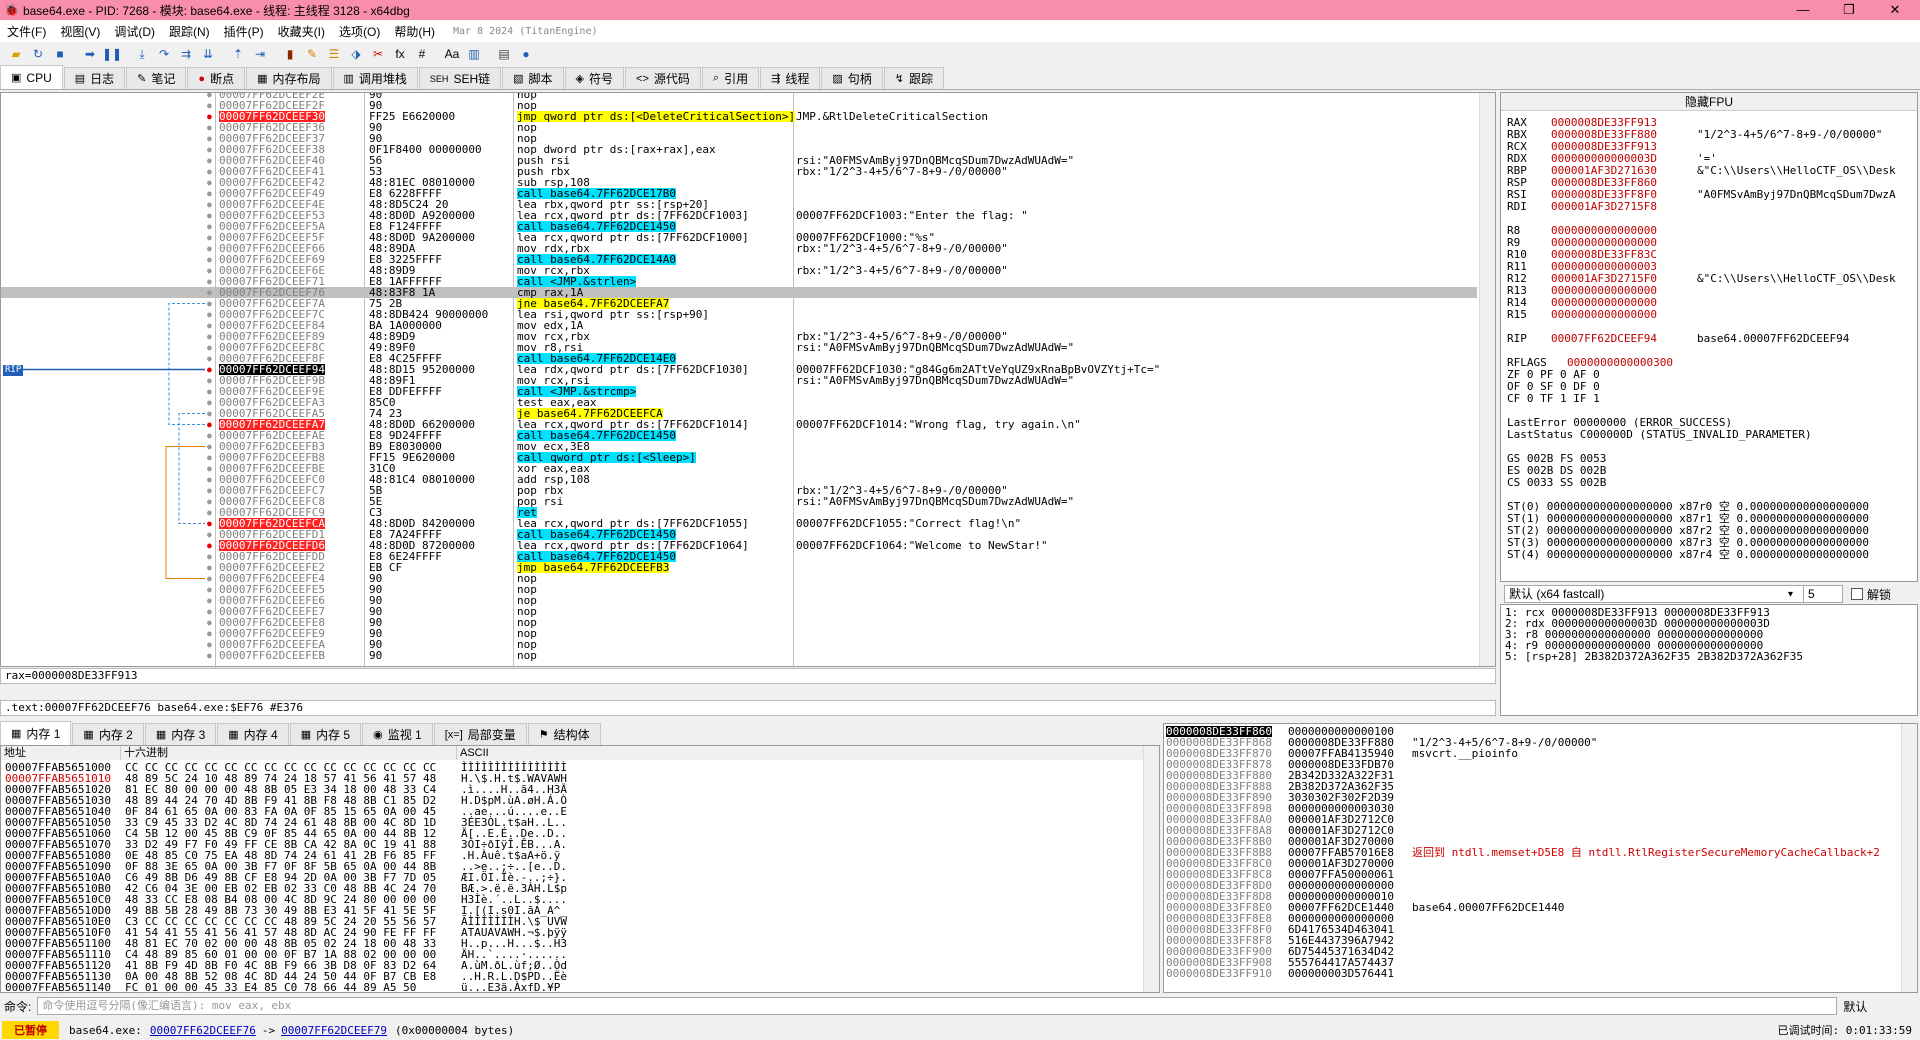 The width and height of the screenshot is (1920, 1040). I want to click on tab-memory-map: ▦ 内存布局, so click(289, 78).